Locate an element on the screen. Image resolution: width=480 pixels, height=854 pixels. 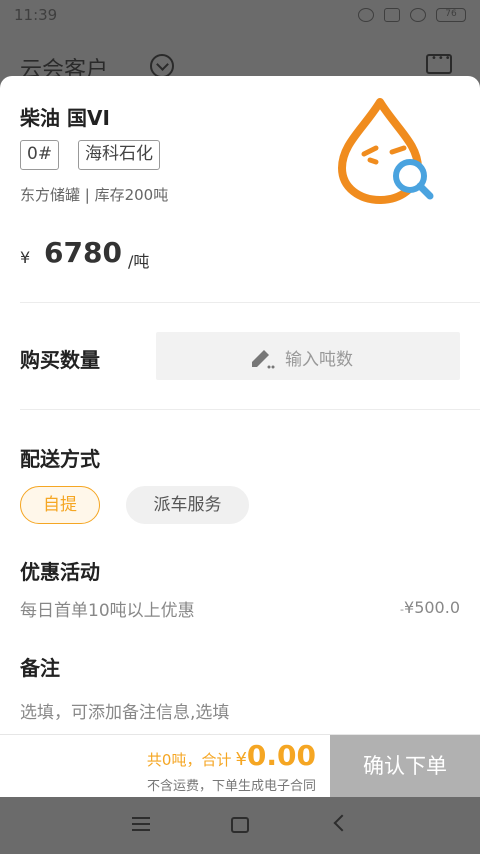
promotion-amount: -¥500.0 is located at coordinates (430, 607).